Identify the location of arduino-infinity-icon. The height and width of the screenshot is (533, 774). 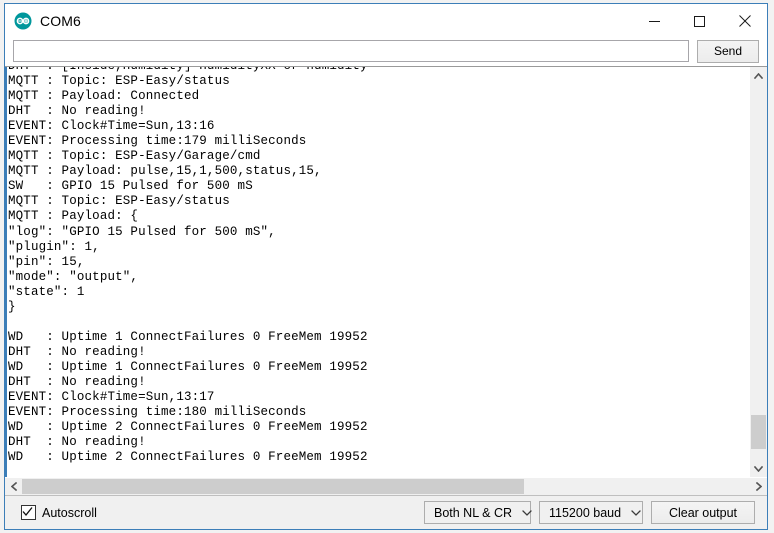
(23, 21).